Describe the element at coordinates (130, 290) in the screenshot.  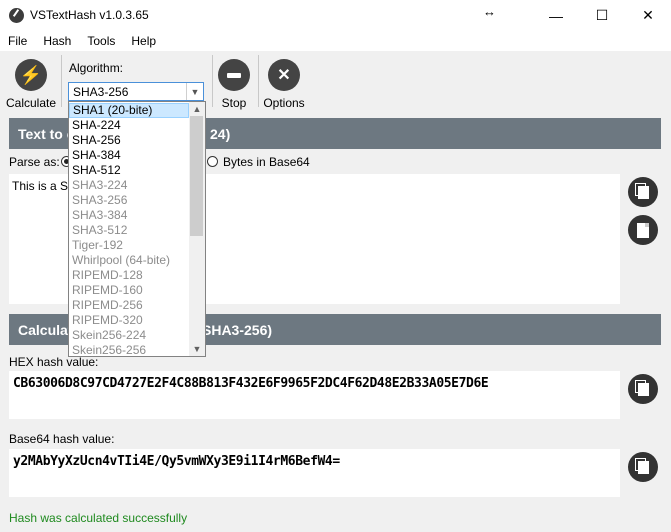
I see `dropdown-item: RIPEMD-160` at that location.